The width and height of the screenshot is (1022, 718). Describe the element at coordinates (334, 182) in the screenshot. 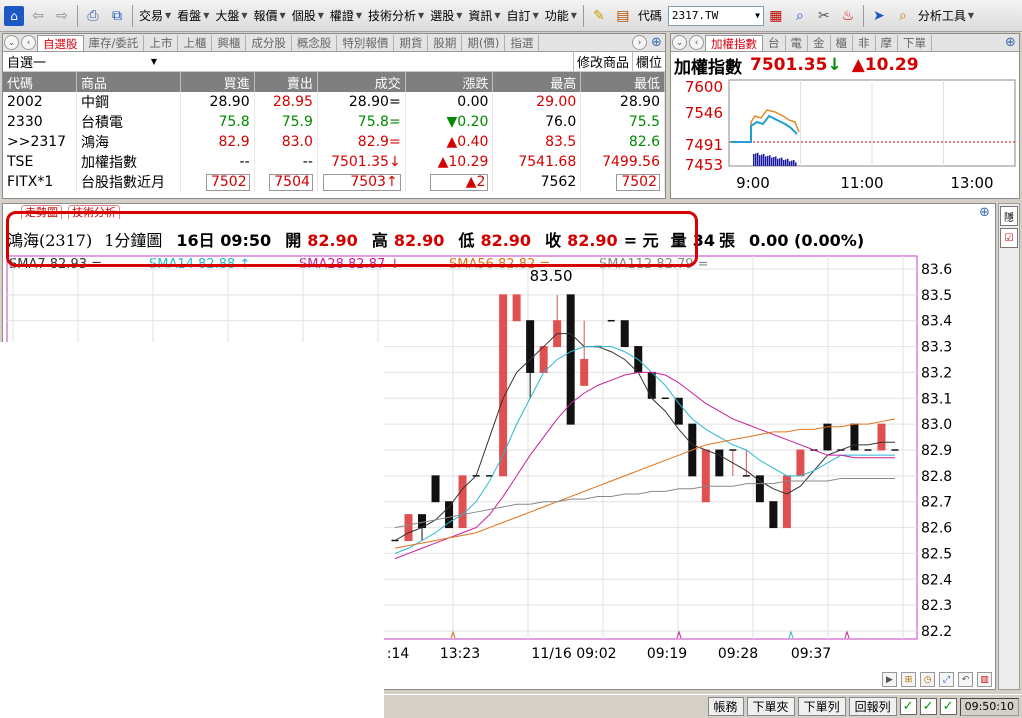

I see `table-row: FITX*1 台股指數近月 7502 7504 7503↑ ▲2 7562 7502` at that location.